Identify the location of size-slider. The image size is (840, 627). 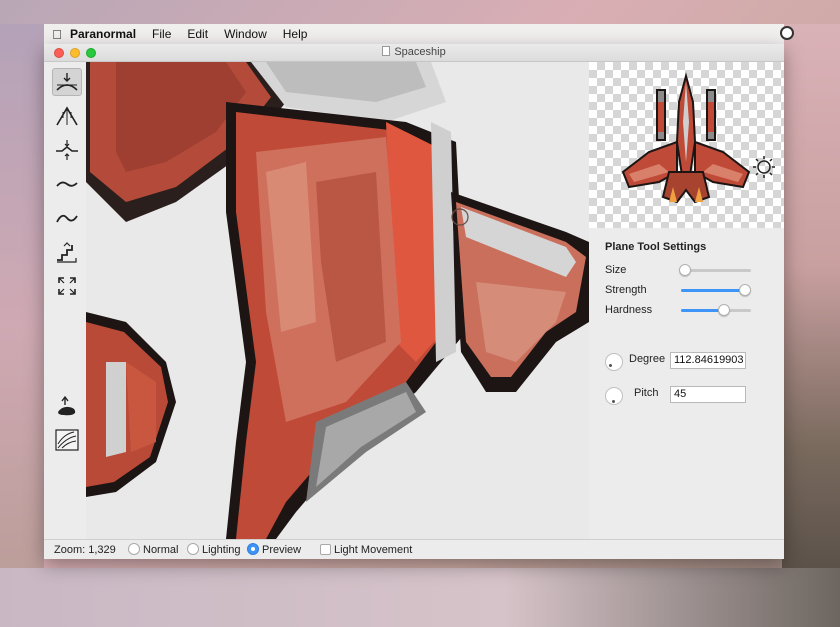
(714, 270).